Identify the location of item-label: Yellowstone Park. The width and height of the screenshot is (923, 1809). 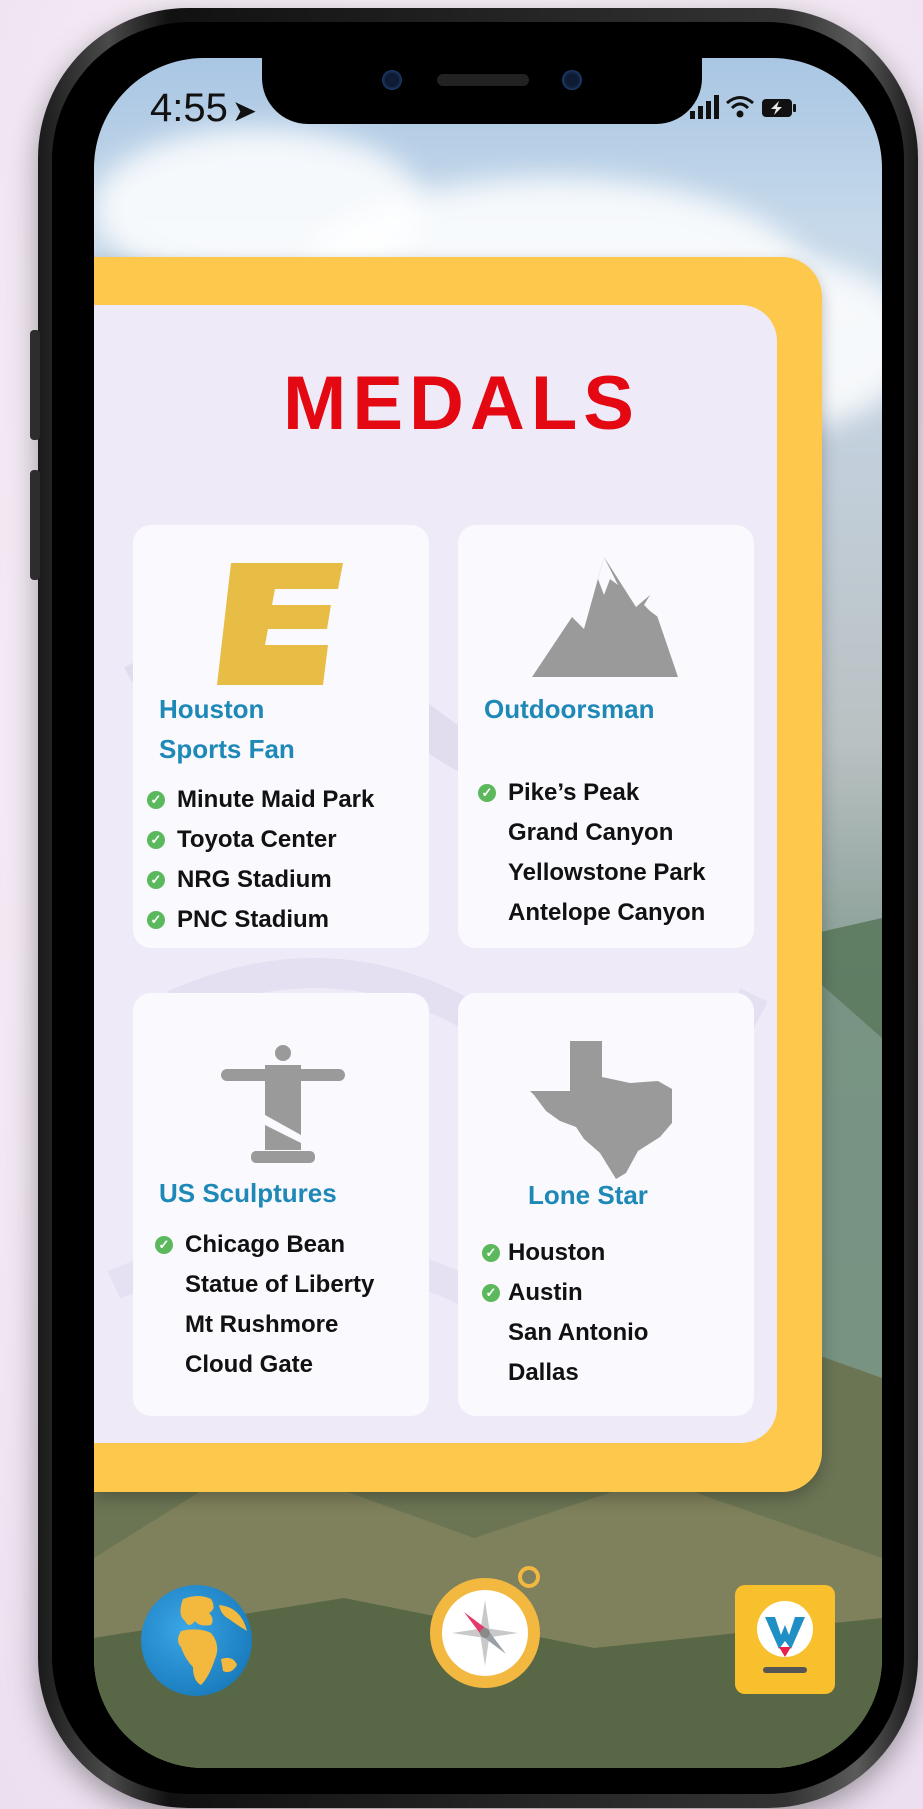
(607, 872).